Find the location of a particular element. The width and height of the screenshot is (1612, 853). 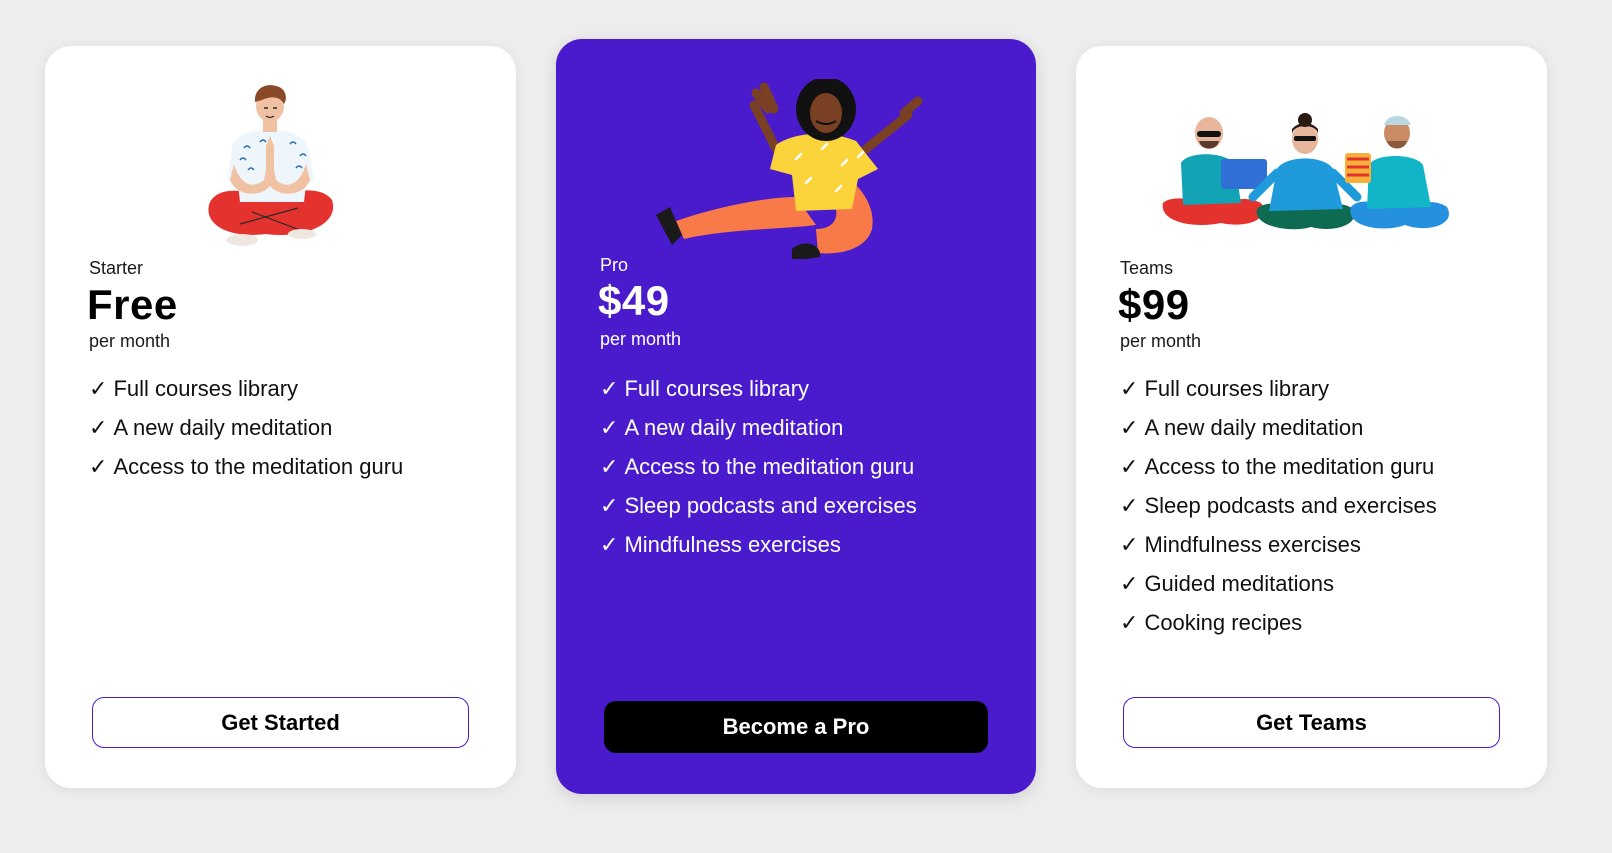

meditating-team-icon is located at coordinates (1305, 171).